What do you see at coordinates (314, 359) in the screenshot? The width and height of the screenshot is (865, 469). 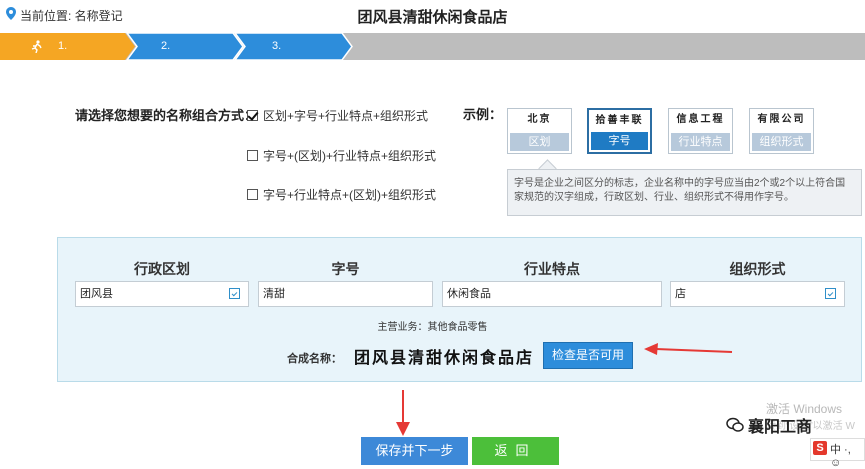 I see `combined-name-label: 合成名称：` at bounding box center [314, 359].